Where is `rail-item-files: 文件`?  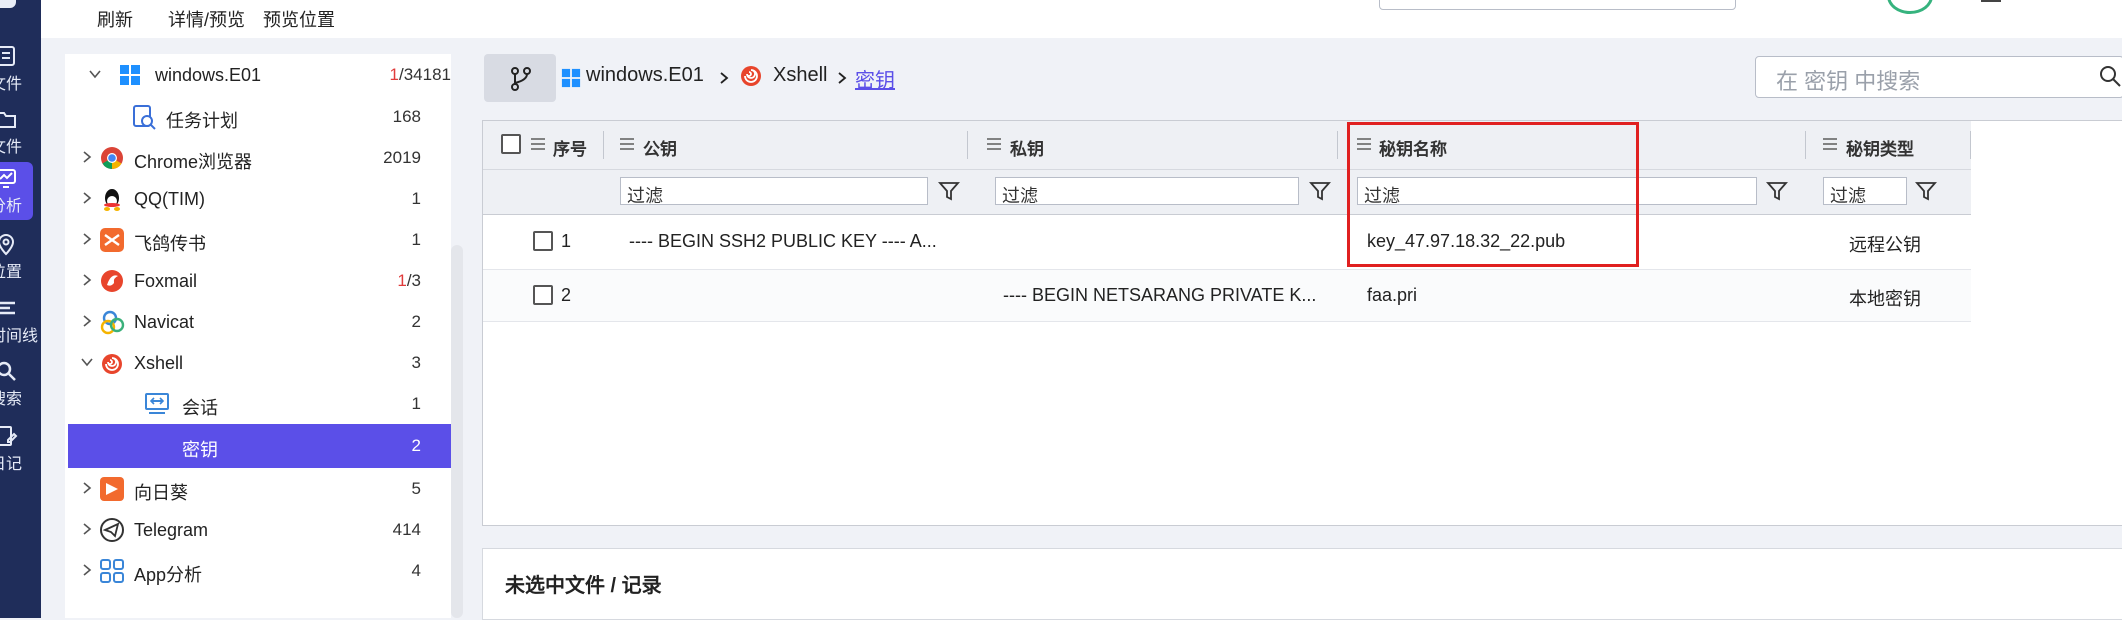
rail-item-files: 文件 is located at coordinates (20, 69).